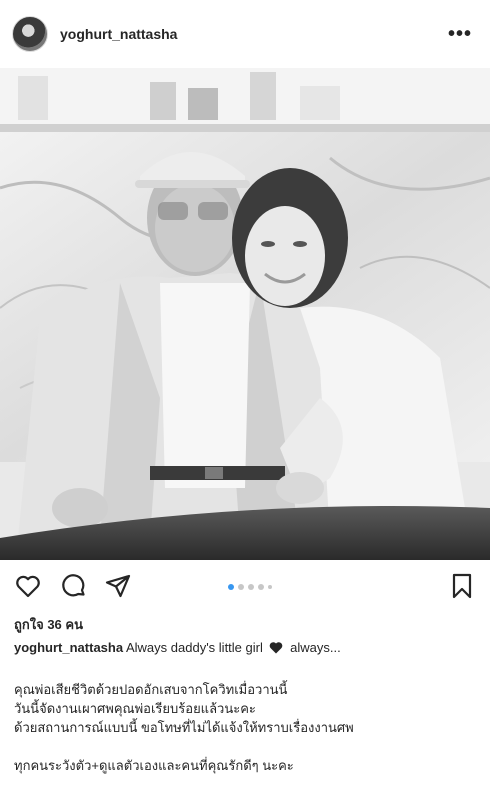 The width and height of the screenshot is (490, 786). I want to click on avatar, so click(30, 34).